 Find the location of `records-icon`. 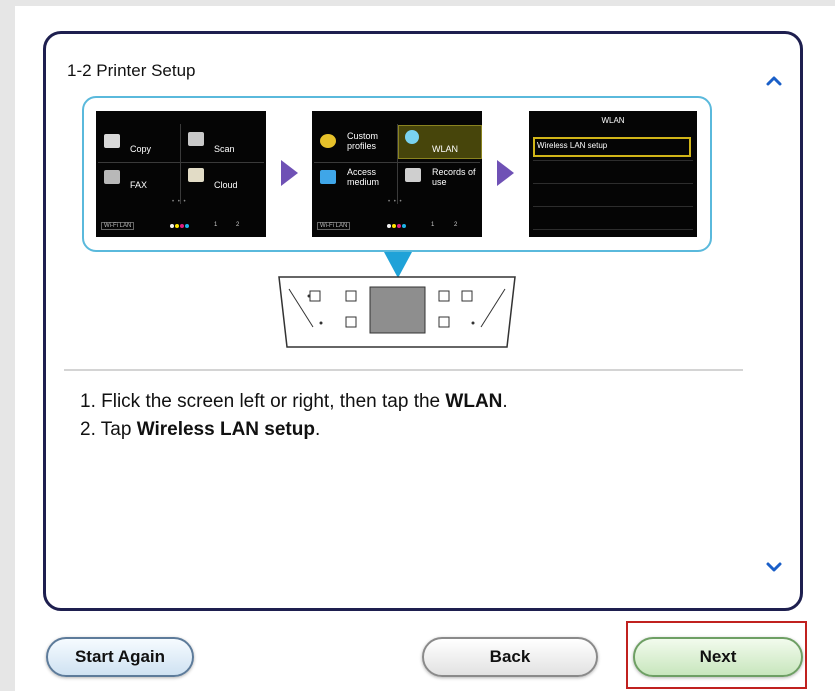

records-icon is located at coordinates (413, 175).